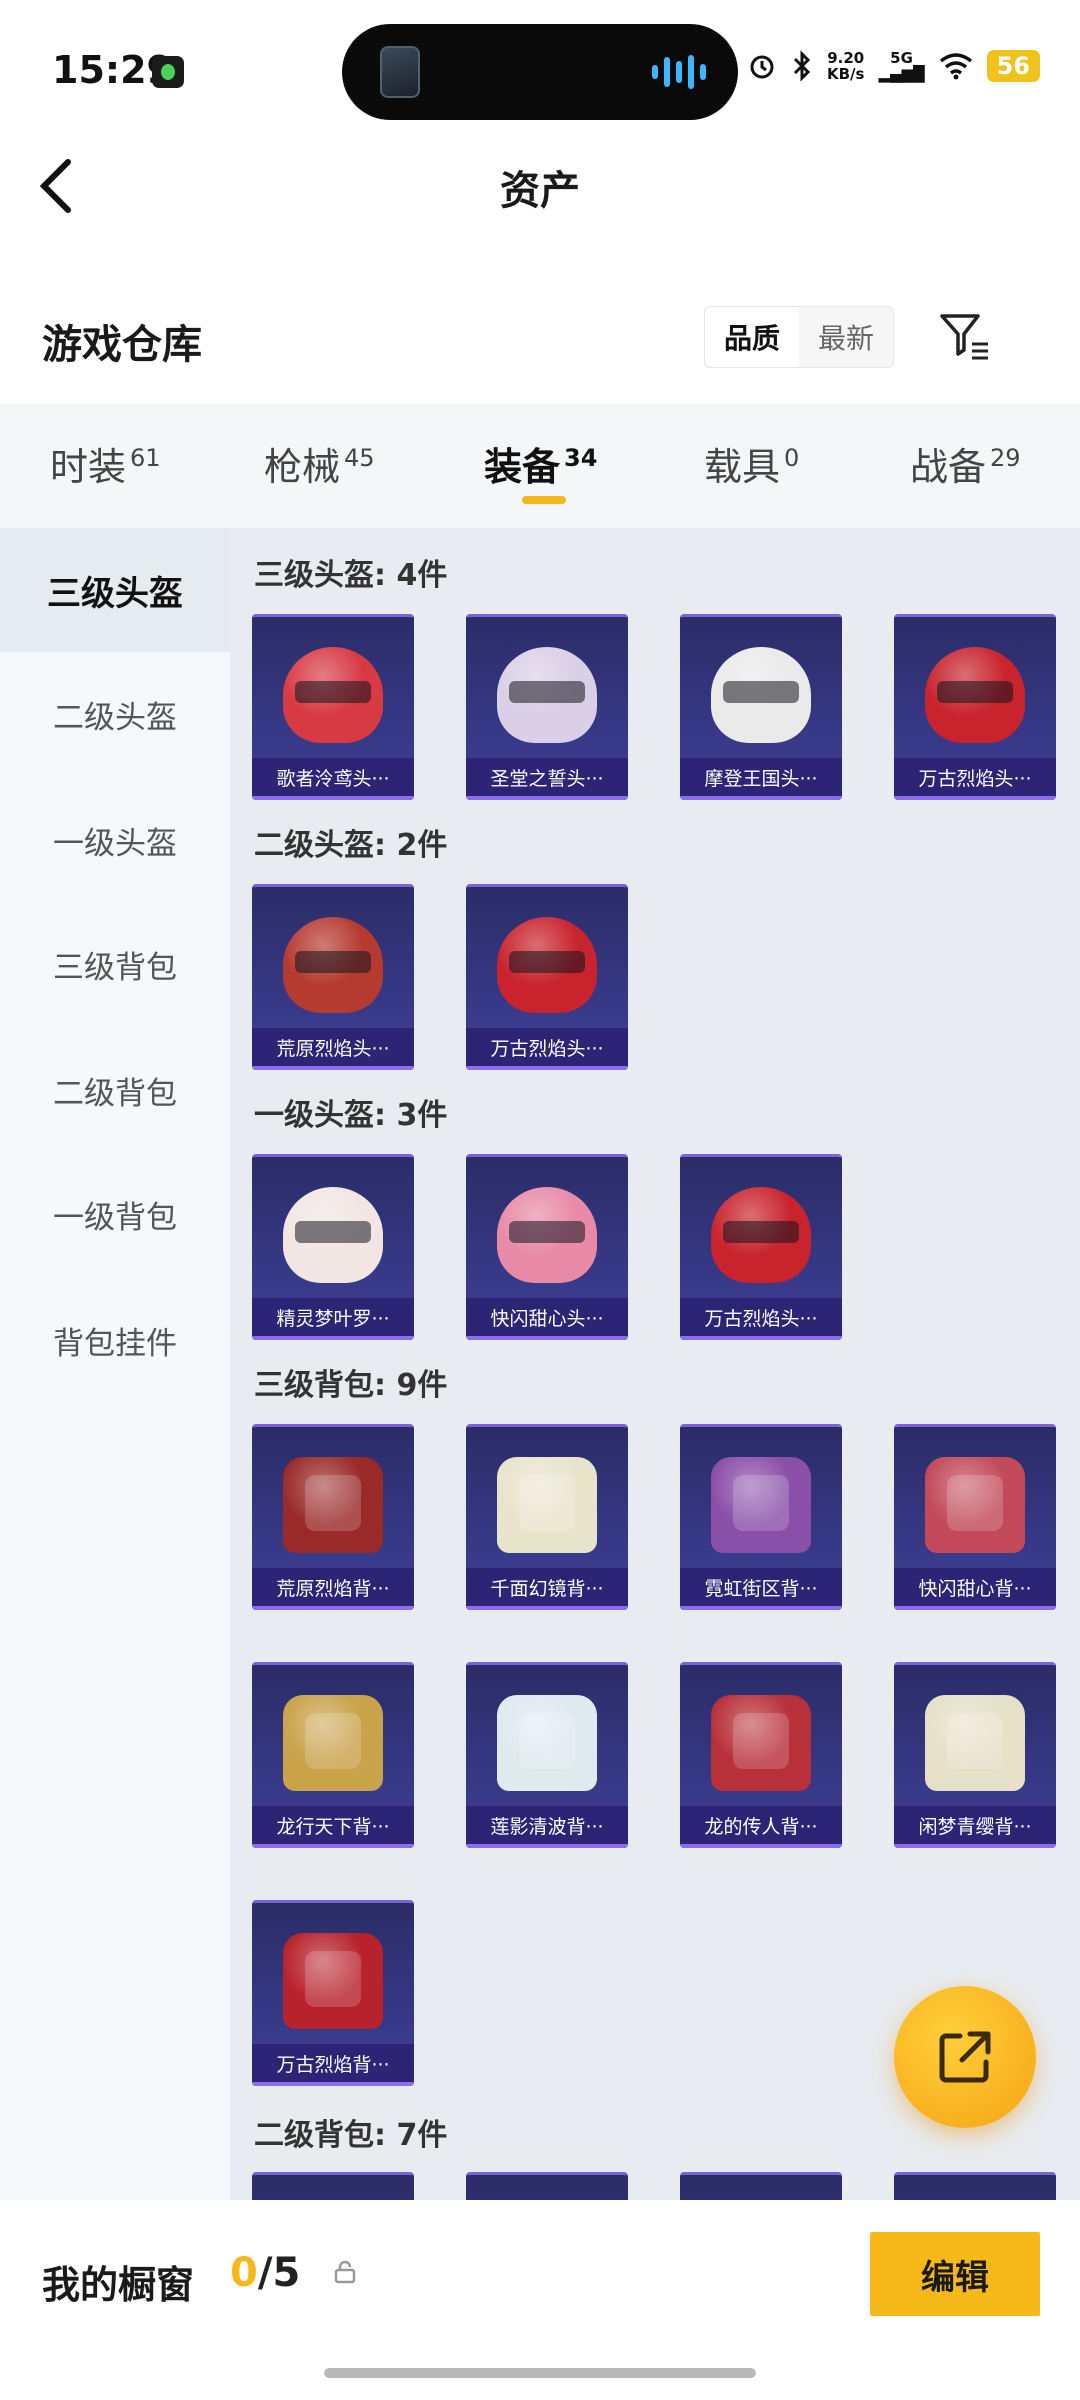  What do you see at coordinates (333, 779) in the screenshot?
I see `item-name: 歌者泠鸢头···` at bounding box center [333, 779].